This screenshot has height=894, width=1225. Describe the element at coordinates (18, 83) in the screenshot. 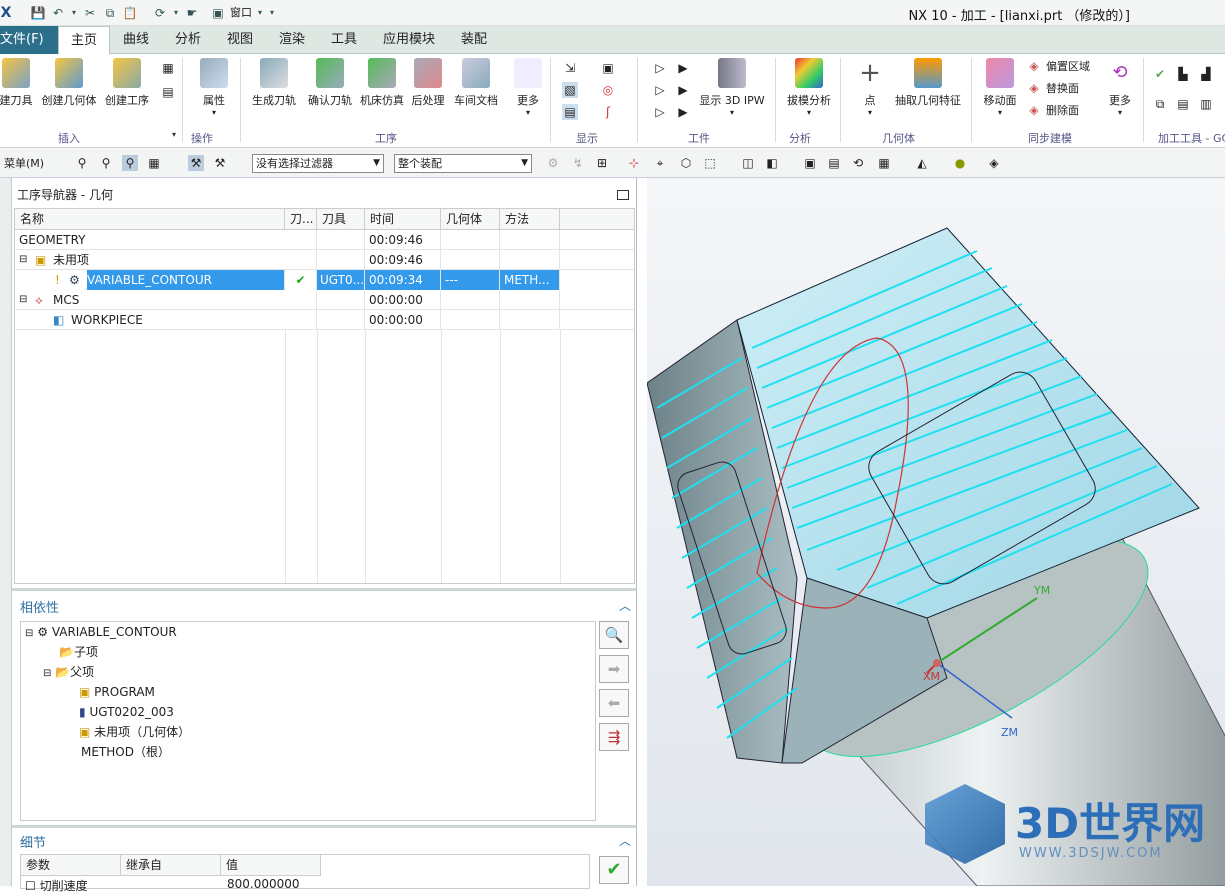

I see `create-tool-button: 建刀具` at that location.